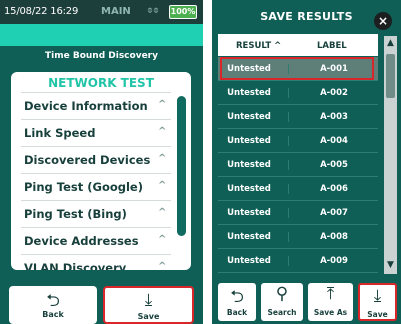  Describe the element at coordinates (153, 10) in the screenshot. I see `connection-icon: ⌽⌽` at that location.